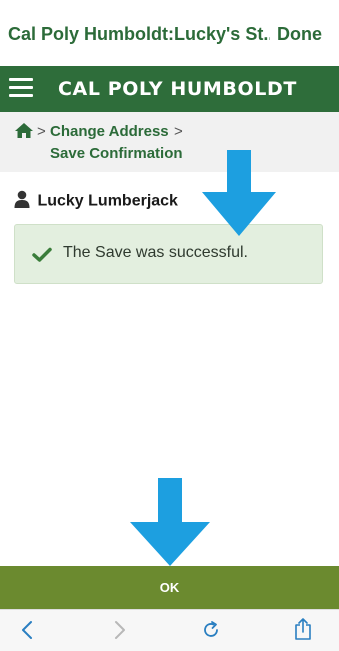 This screenshot has height=651, width=339. Describe the element at coordinates (116, 153) in the screenshot. I see `breadcrumb-save-confirmation: Save Confirmation` at that location.